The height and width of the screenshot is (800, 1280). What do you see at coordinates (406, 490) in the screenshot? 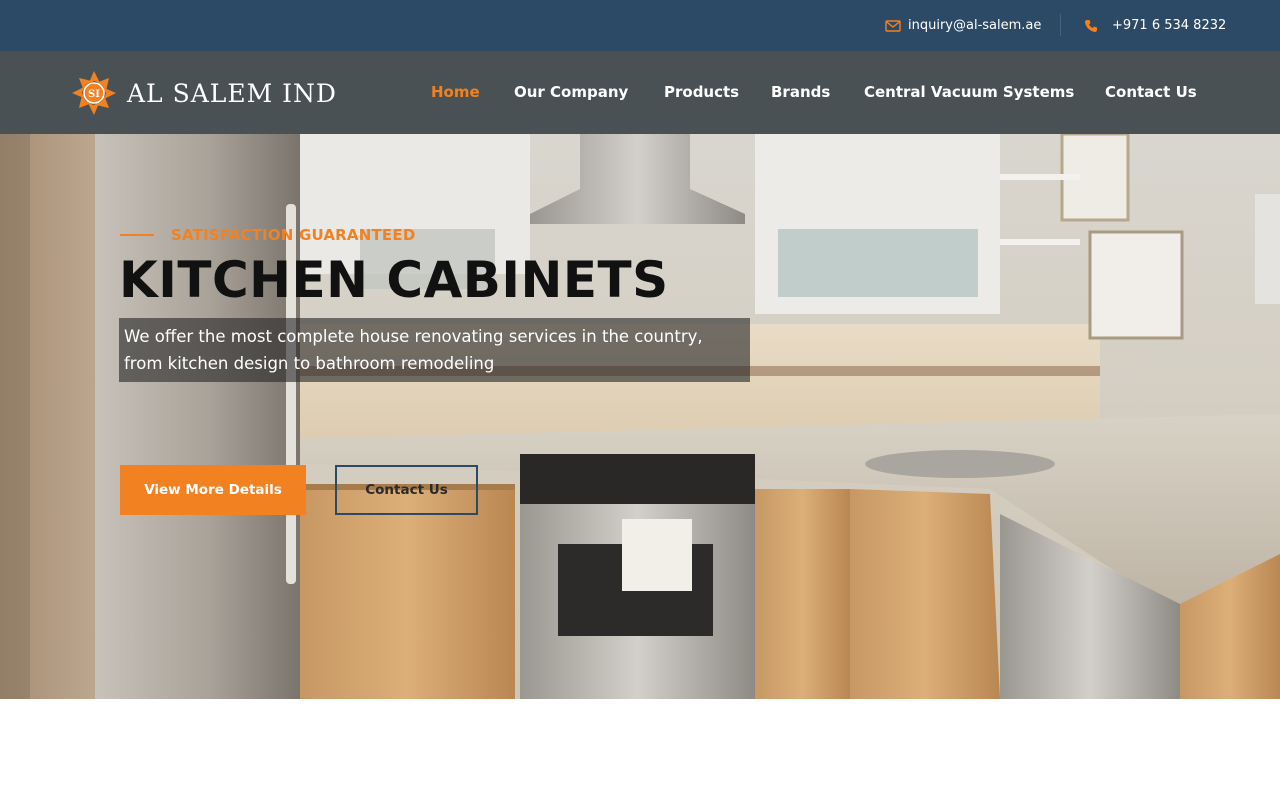
I see `contact-us-button: Contact Us` at bounding box center [406, 490].